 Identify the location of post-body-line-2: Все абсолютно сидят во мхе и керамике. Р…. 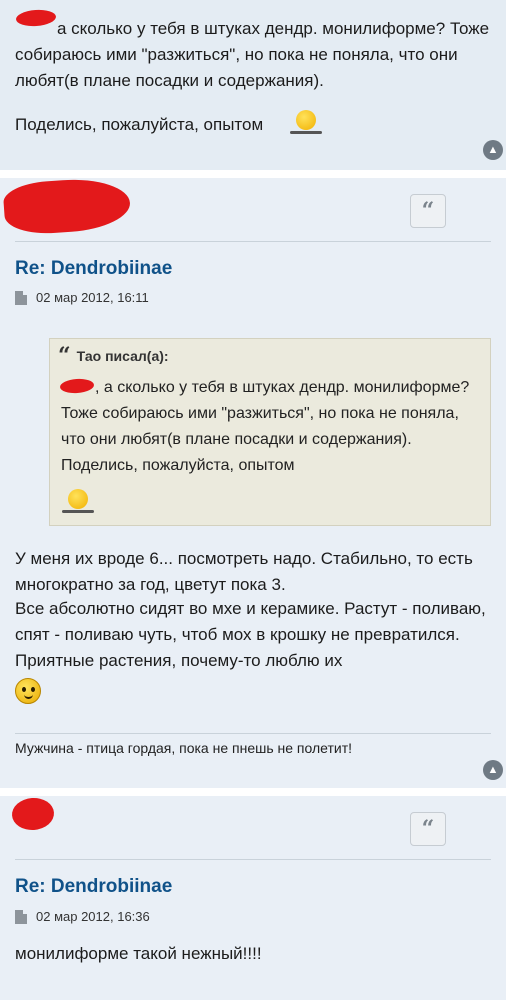
(250, 634).